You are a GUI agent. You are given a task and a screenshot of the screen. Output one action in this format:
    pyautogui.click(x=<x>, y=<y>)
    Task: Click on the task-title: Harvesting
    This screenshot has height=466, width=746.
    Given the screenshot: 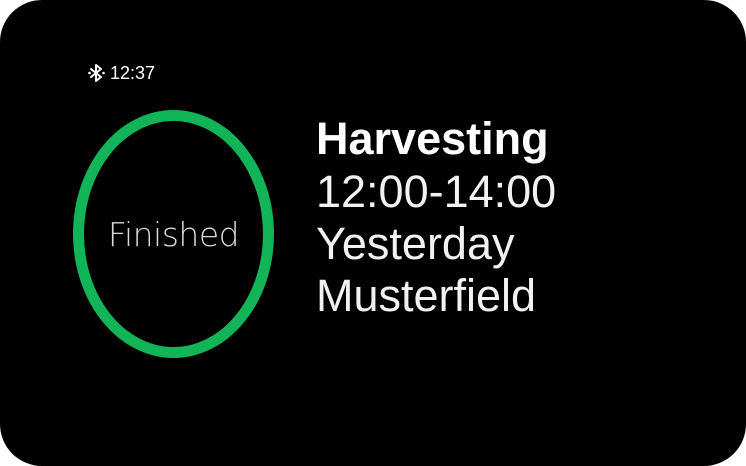 What is the action you would take?
    pyautogui.click(x=432, y=138)
    